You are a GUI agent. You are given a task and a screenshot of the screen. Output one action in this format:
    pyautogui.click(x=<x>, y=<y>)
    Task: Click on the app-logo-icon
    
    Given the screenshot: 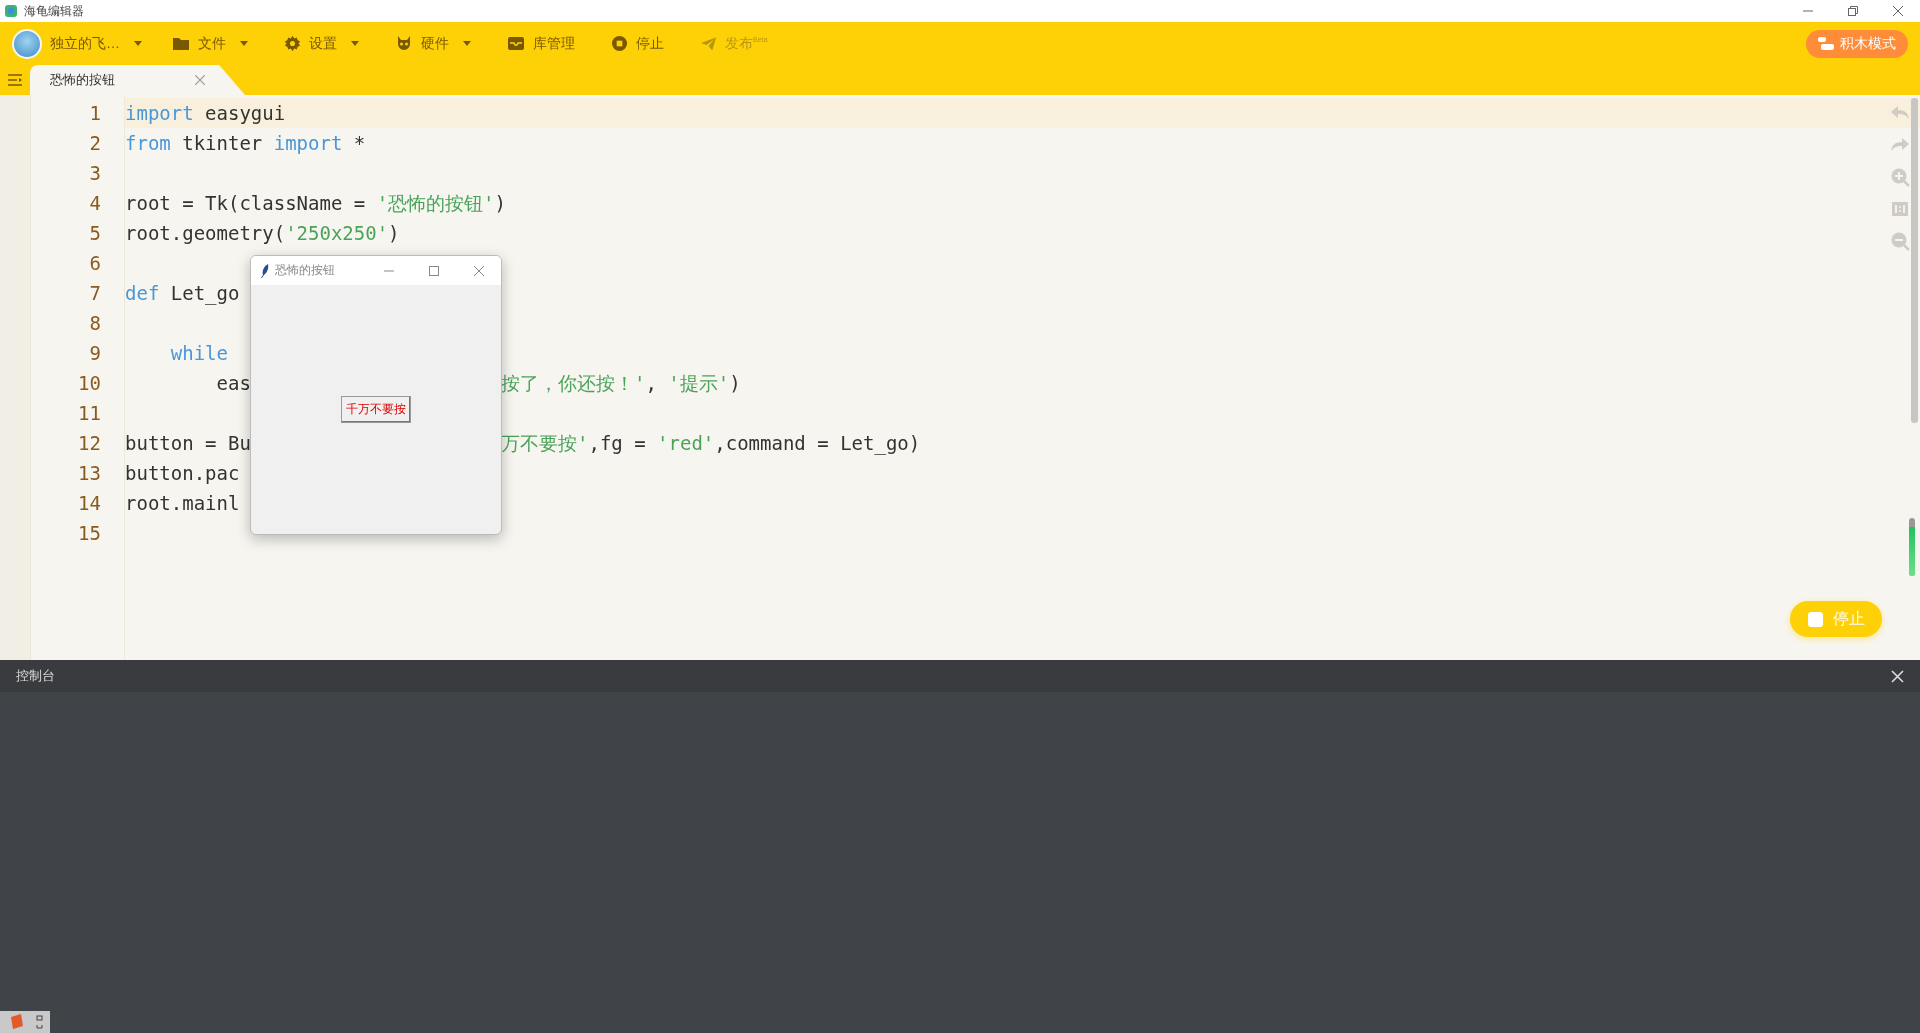 What is the action you would take?
    pyautogui.click(x=11, y=11)
    